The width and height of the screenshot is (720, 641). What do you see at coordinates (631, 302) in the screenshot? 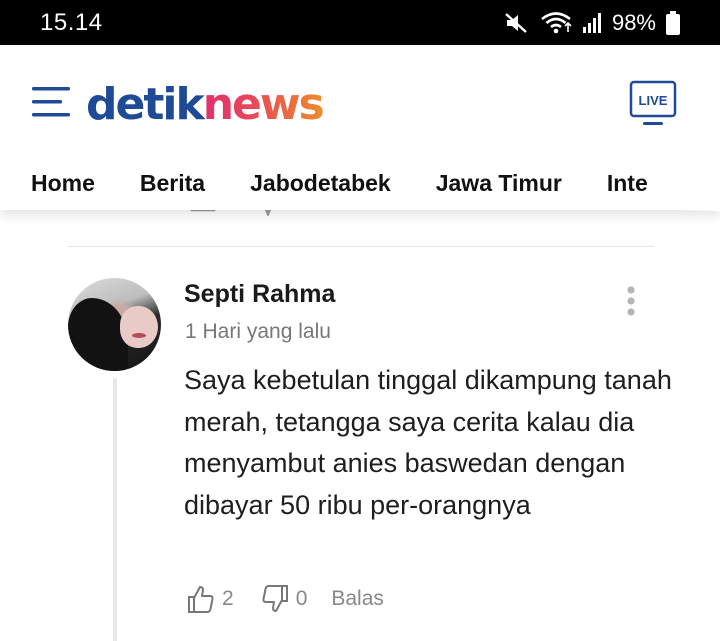
I see `more-options-icon` at bounding box center [631, 302].